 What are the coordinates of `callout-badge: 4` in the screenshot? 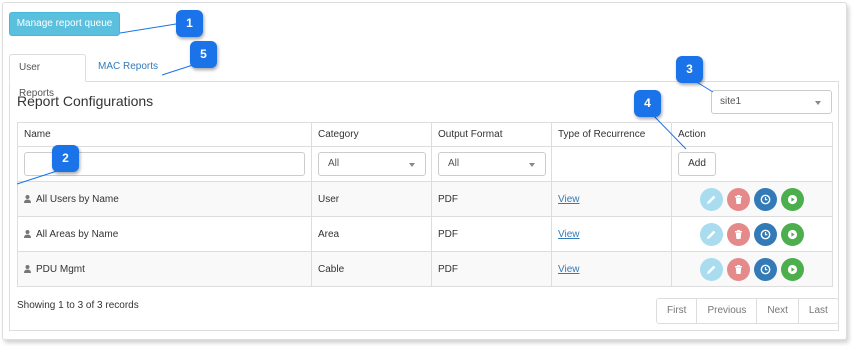 It's located at (647, 103).